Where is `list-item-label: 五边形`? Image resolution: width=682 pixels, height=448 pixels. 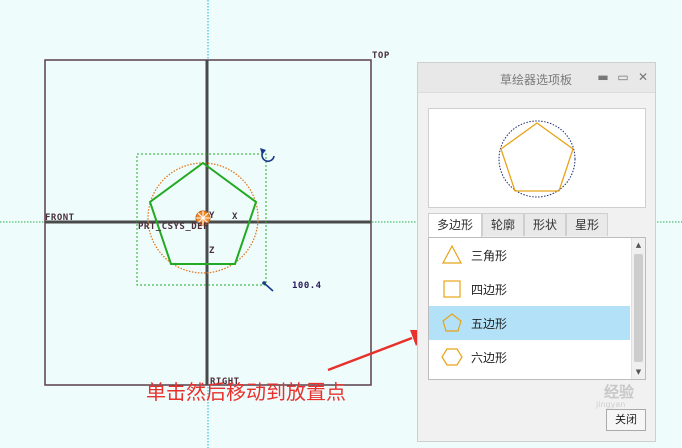
list-item-label: 五边形 is located at coordinates (489, 324).